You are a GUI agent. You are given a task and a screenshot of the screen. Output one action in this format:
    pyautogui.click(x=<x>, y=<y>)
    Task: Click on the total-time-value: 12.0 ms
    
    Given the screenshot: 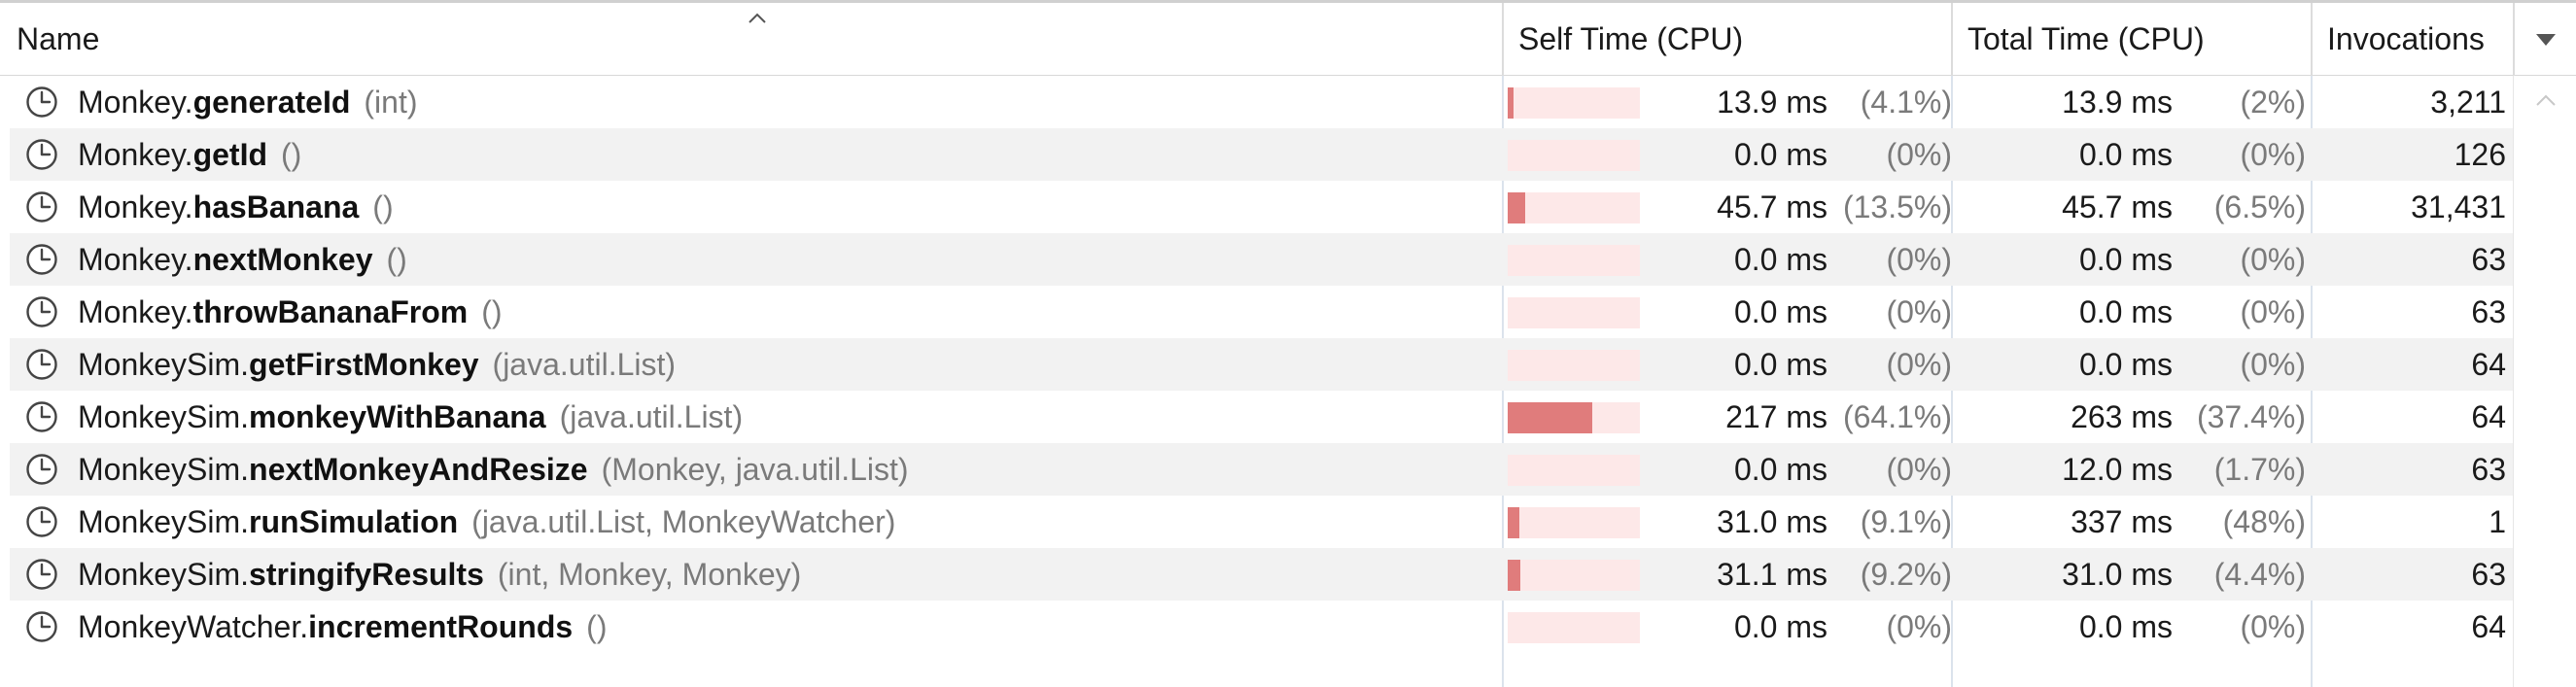 What is the action you would take?
    pyautogui.click(x=2117, y=469)
    